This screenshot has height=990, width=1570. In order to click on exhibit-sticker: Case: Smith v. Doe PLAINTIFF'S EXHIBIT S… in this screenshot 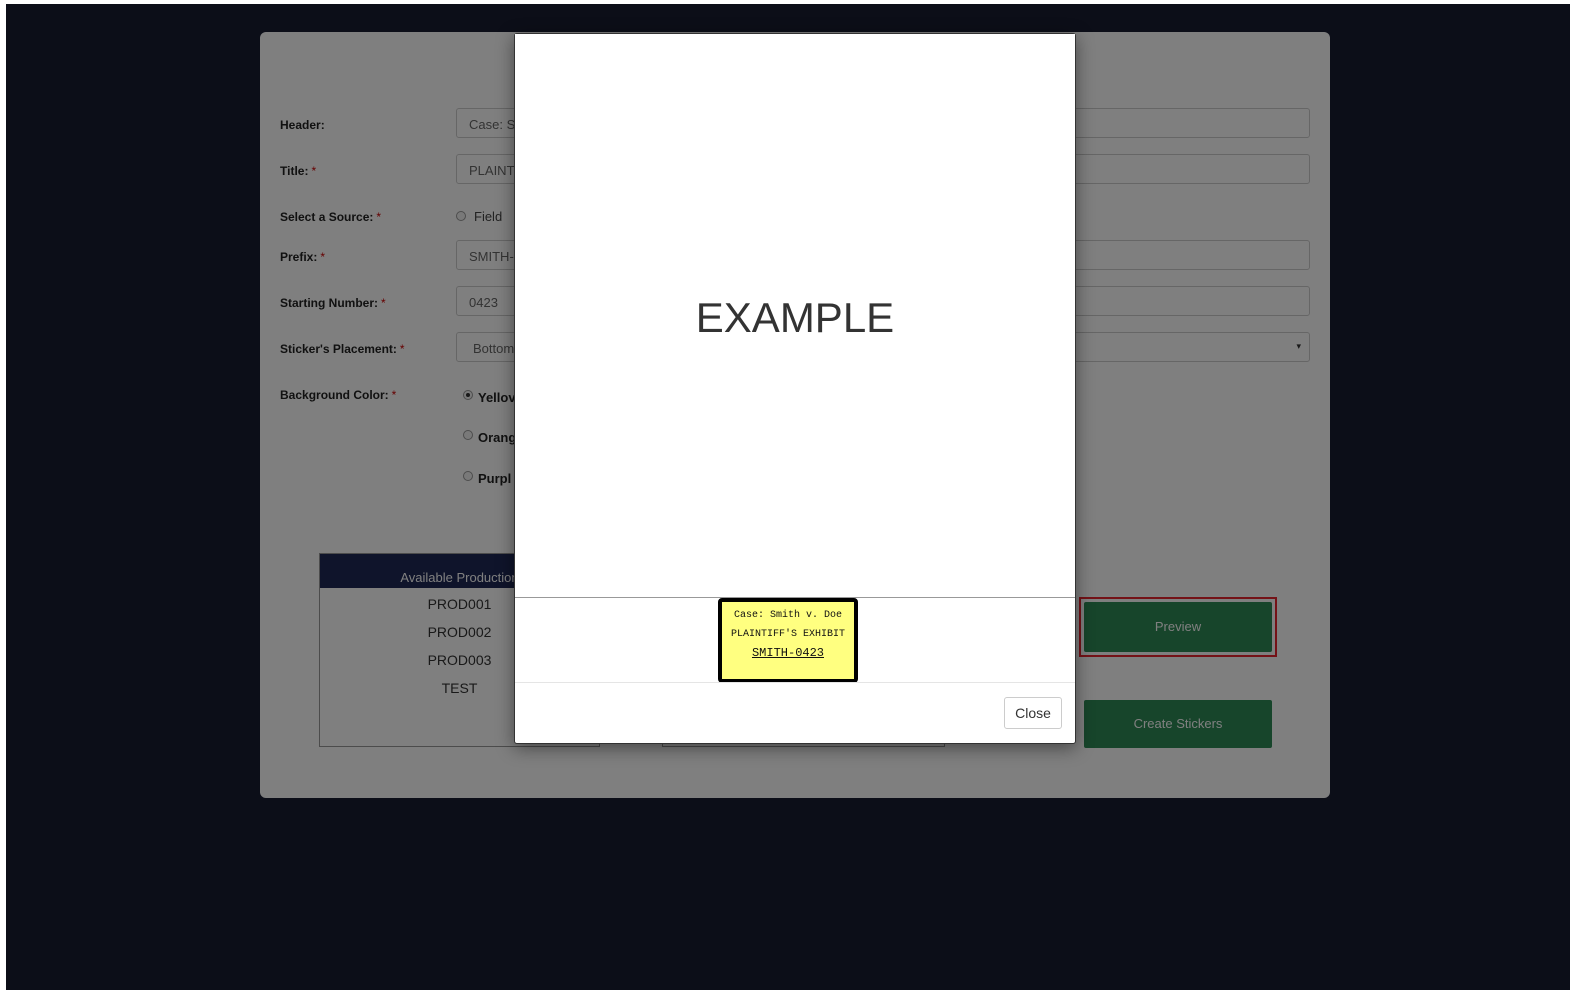, I will do `click(788, 640)`.